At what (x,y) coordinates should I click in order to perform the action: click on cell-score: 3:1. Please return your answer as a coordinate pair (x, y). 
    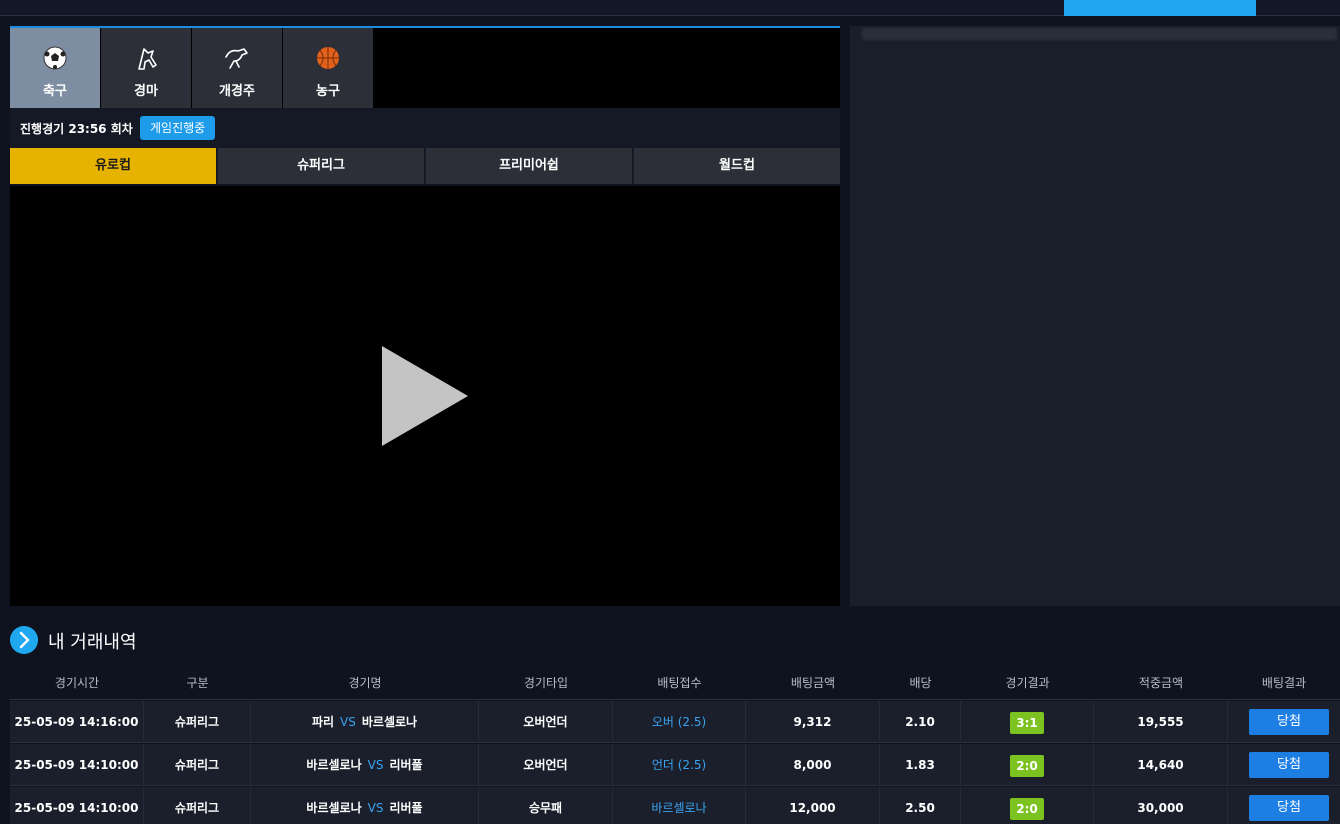
    Looking at the image, I should click on (1027, 722).